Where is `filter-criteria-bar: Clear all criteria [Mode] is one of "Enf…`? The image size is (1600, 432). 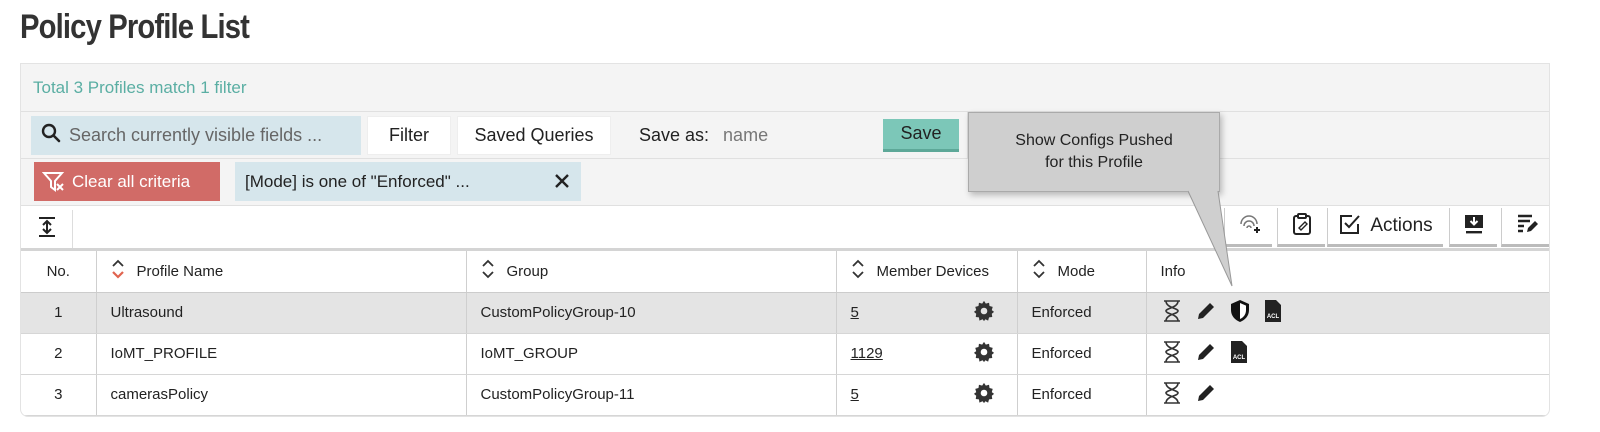 filter-criteria-bar: Clear all criteria [Mode] is one of "Enf… is located at coordinates (785, 182).